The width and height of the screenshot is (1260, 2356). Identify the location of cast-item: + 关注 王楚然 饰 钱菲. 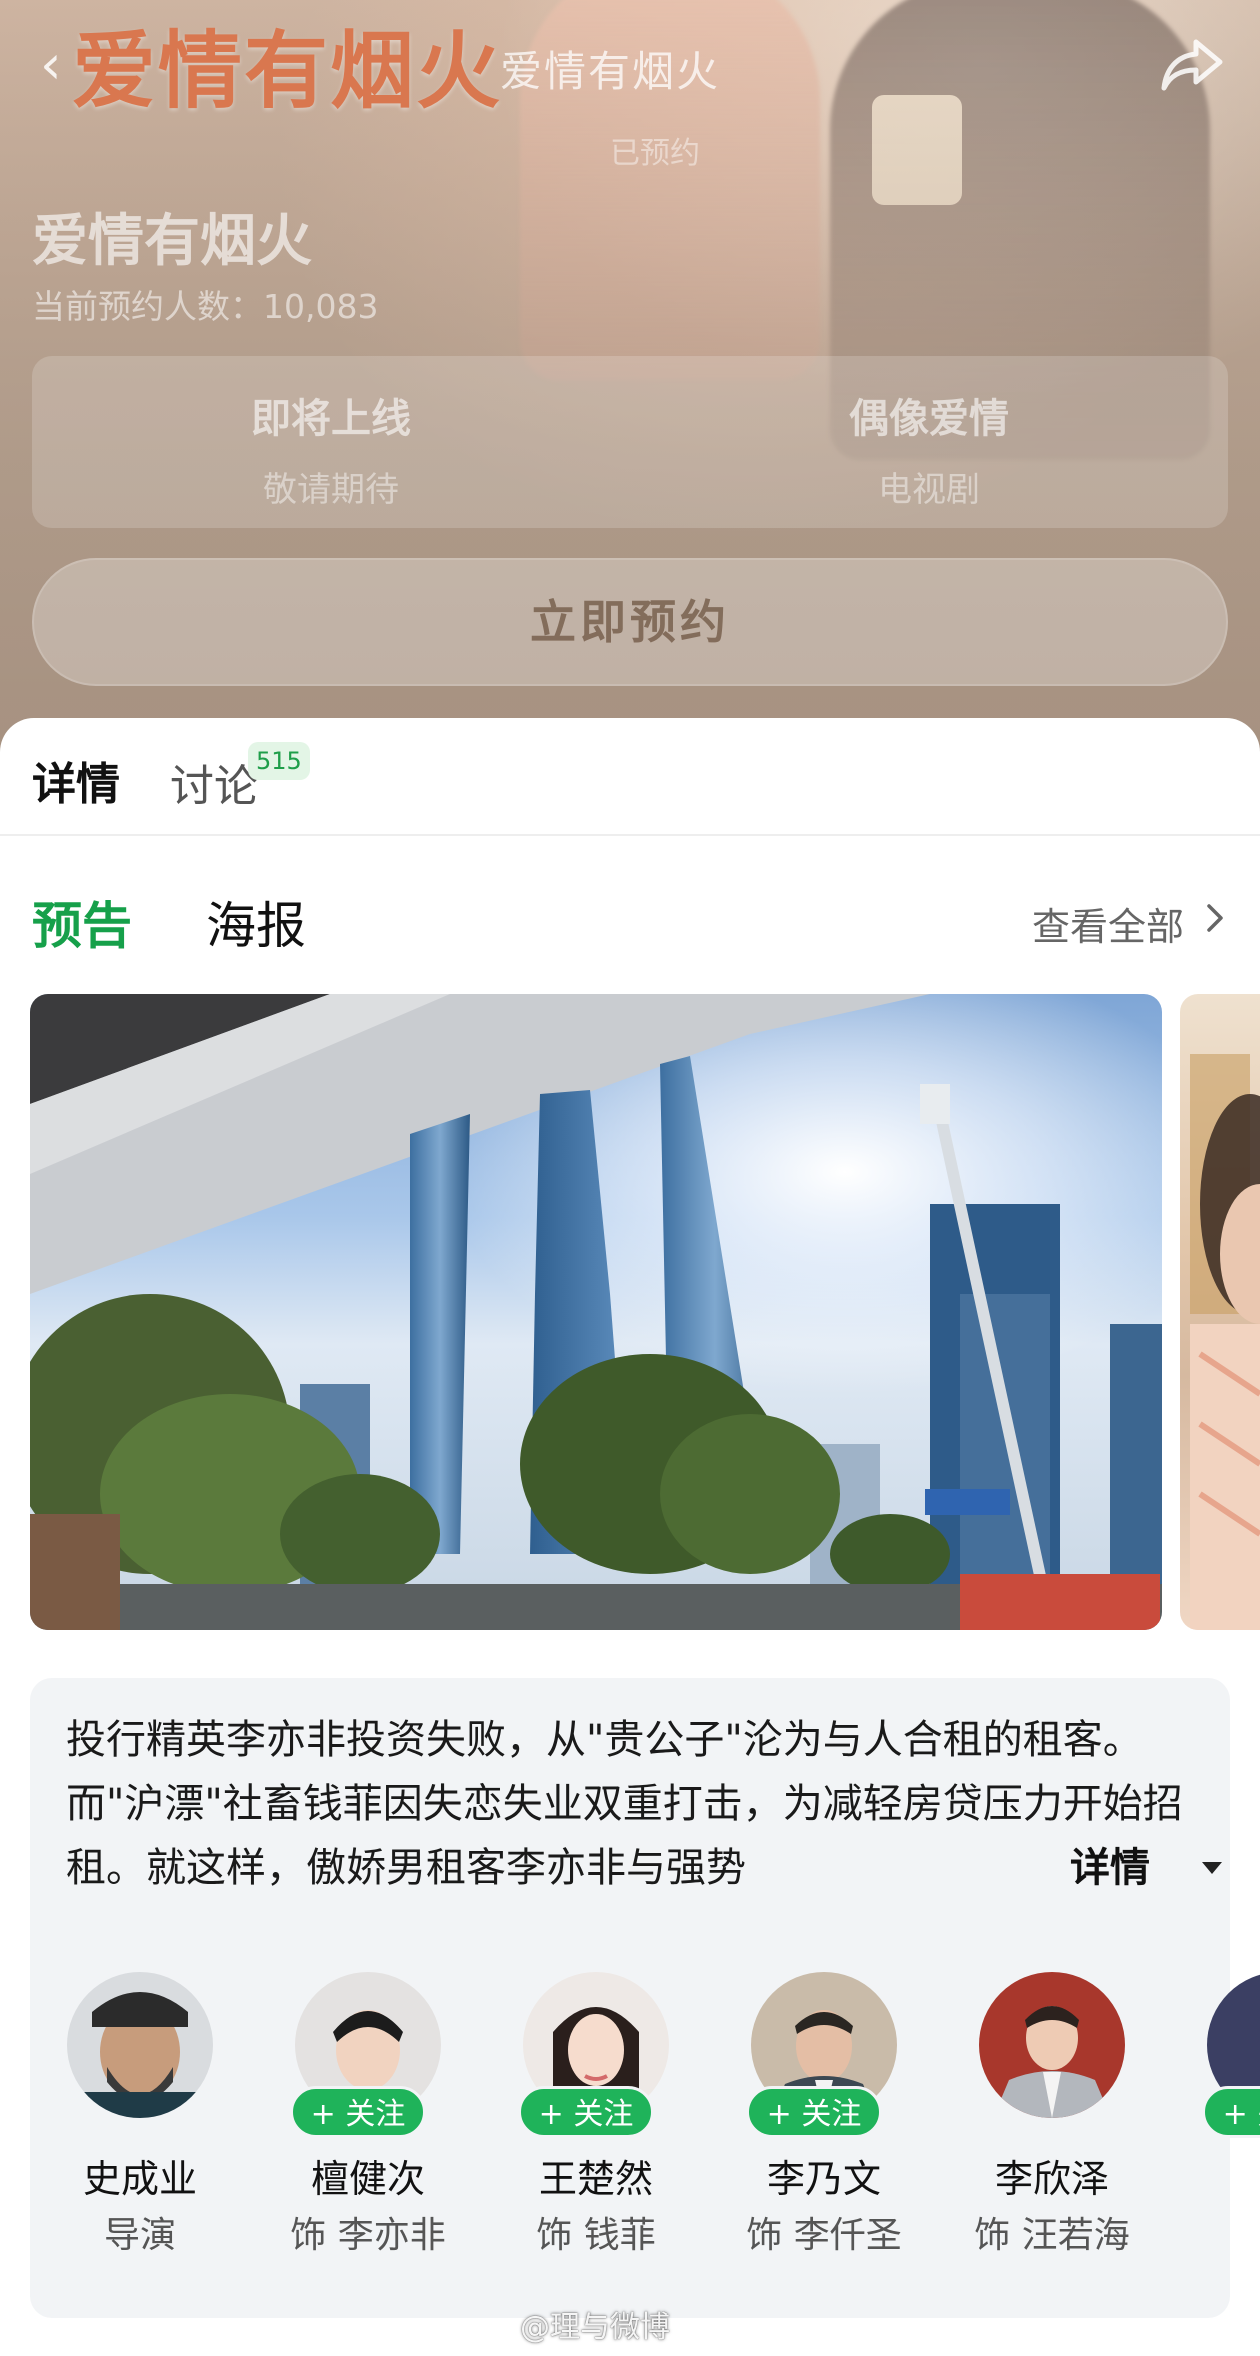
(596, 2114).